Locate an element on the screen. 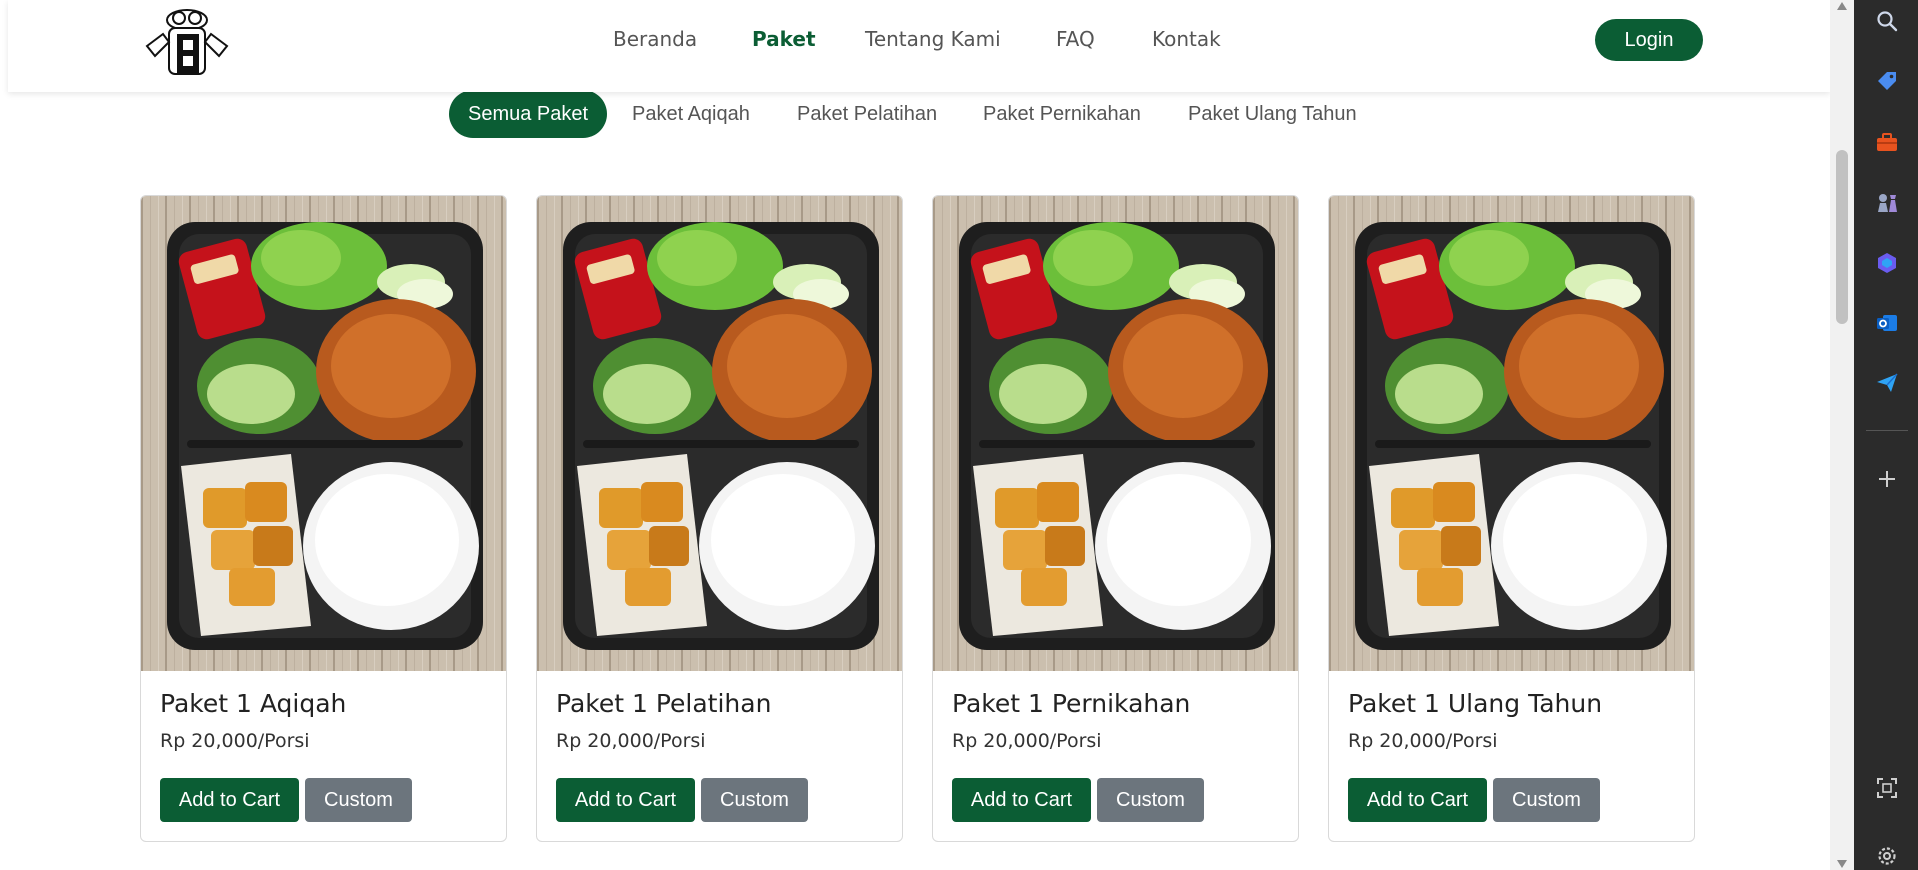  send-icon is located at coordinates (1887, 383).